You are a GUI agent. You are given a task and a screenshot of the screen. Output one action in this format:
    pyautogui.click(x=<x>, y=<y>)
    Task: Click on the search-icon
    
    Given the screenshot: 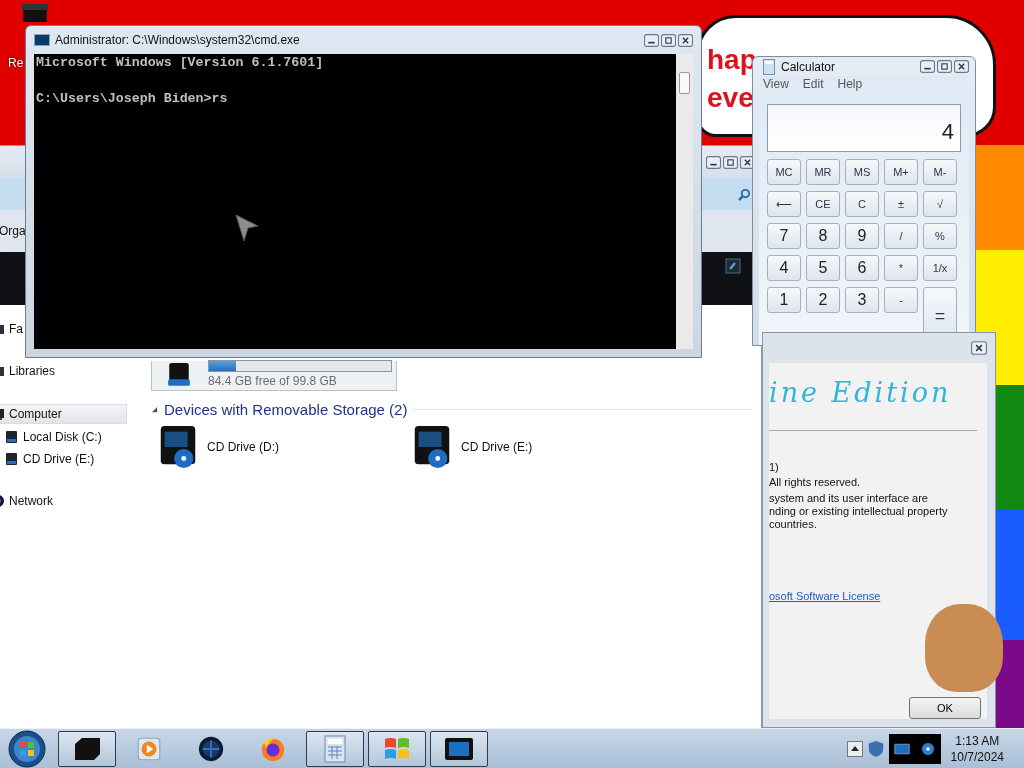 What is the action you would take?
    pyautogui.click(x=744, y=194)
    